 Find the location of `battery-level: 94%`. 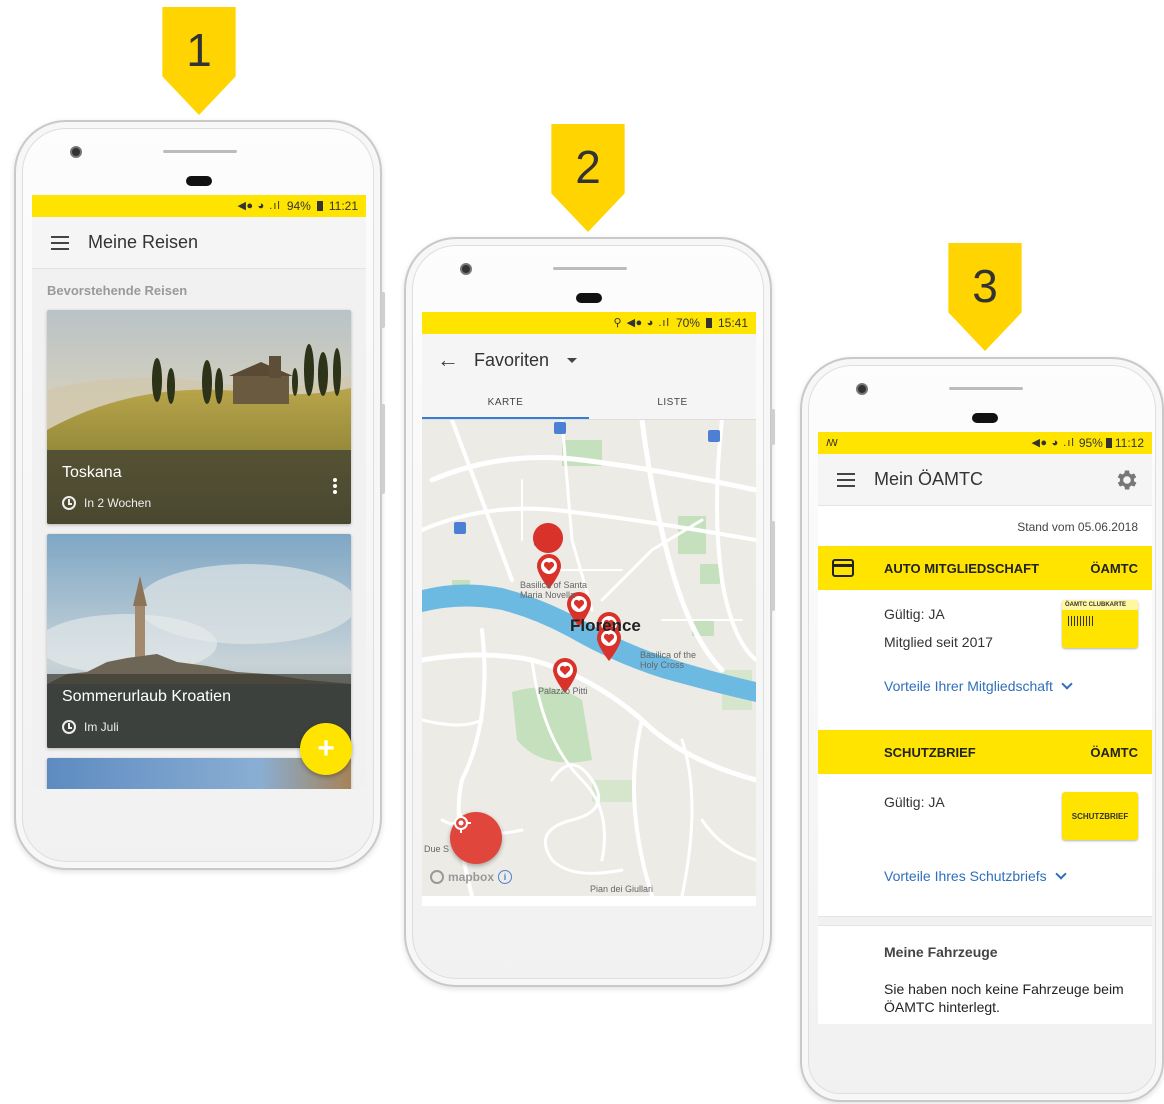

battery-level: 94% is located at coordinates (298, 206).